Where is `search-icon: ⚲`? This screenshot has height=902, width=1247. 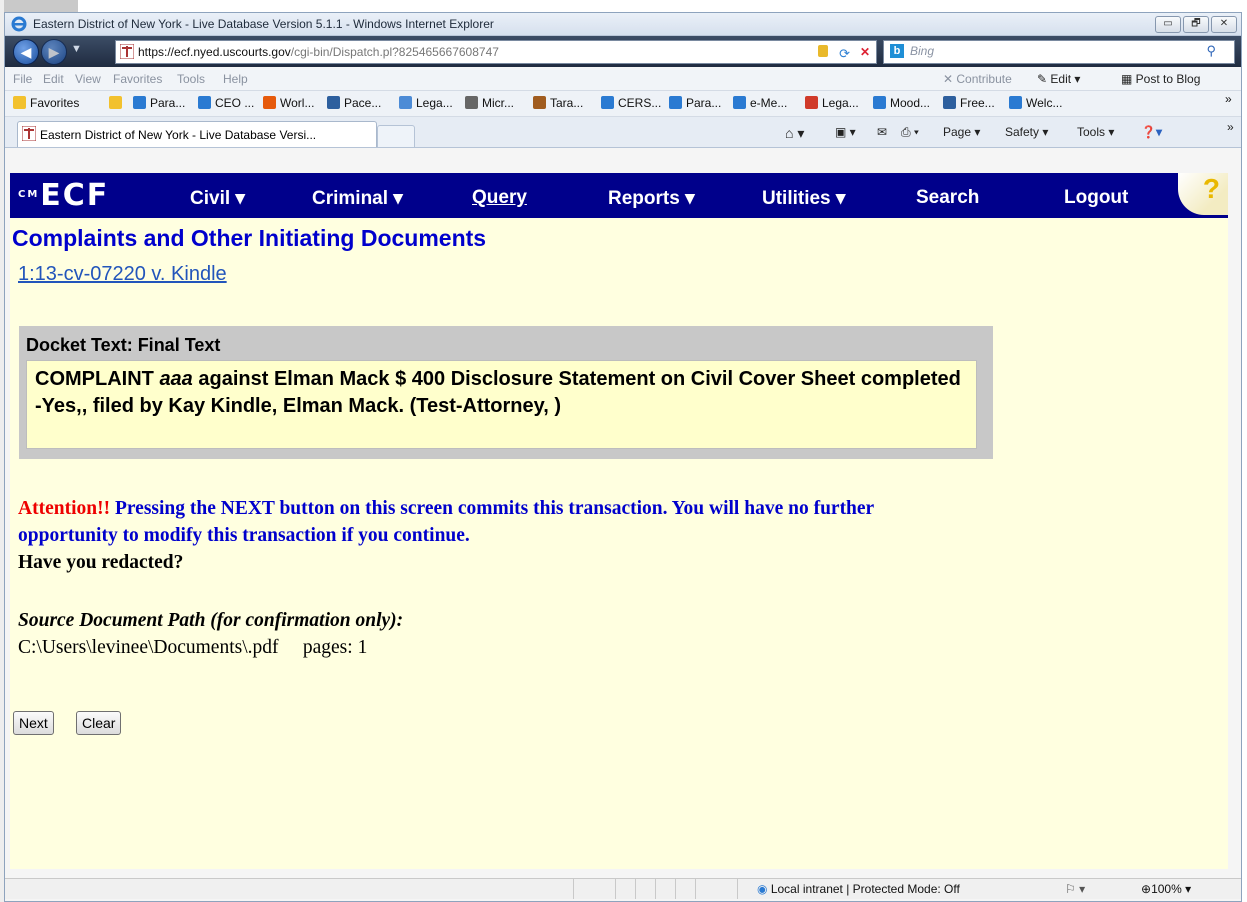 search-icon: ⚲ is located at coordinates (1211, 51).